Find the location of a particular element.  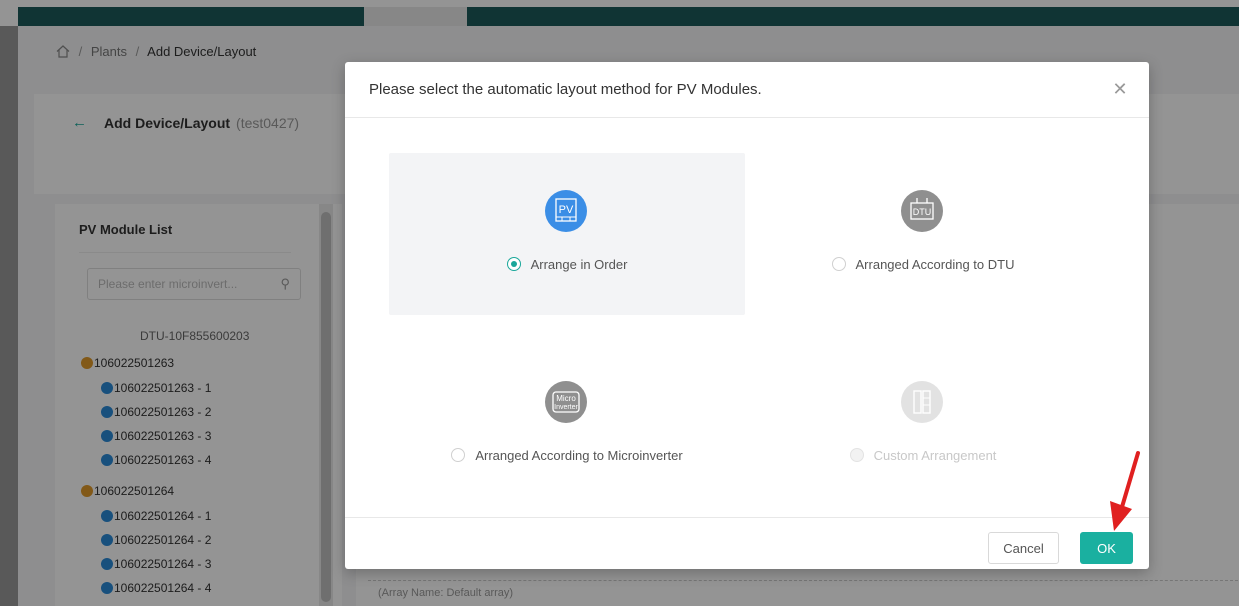

svg-text: PV is located at coordinates (566, 210).